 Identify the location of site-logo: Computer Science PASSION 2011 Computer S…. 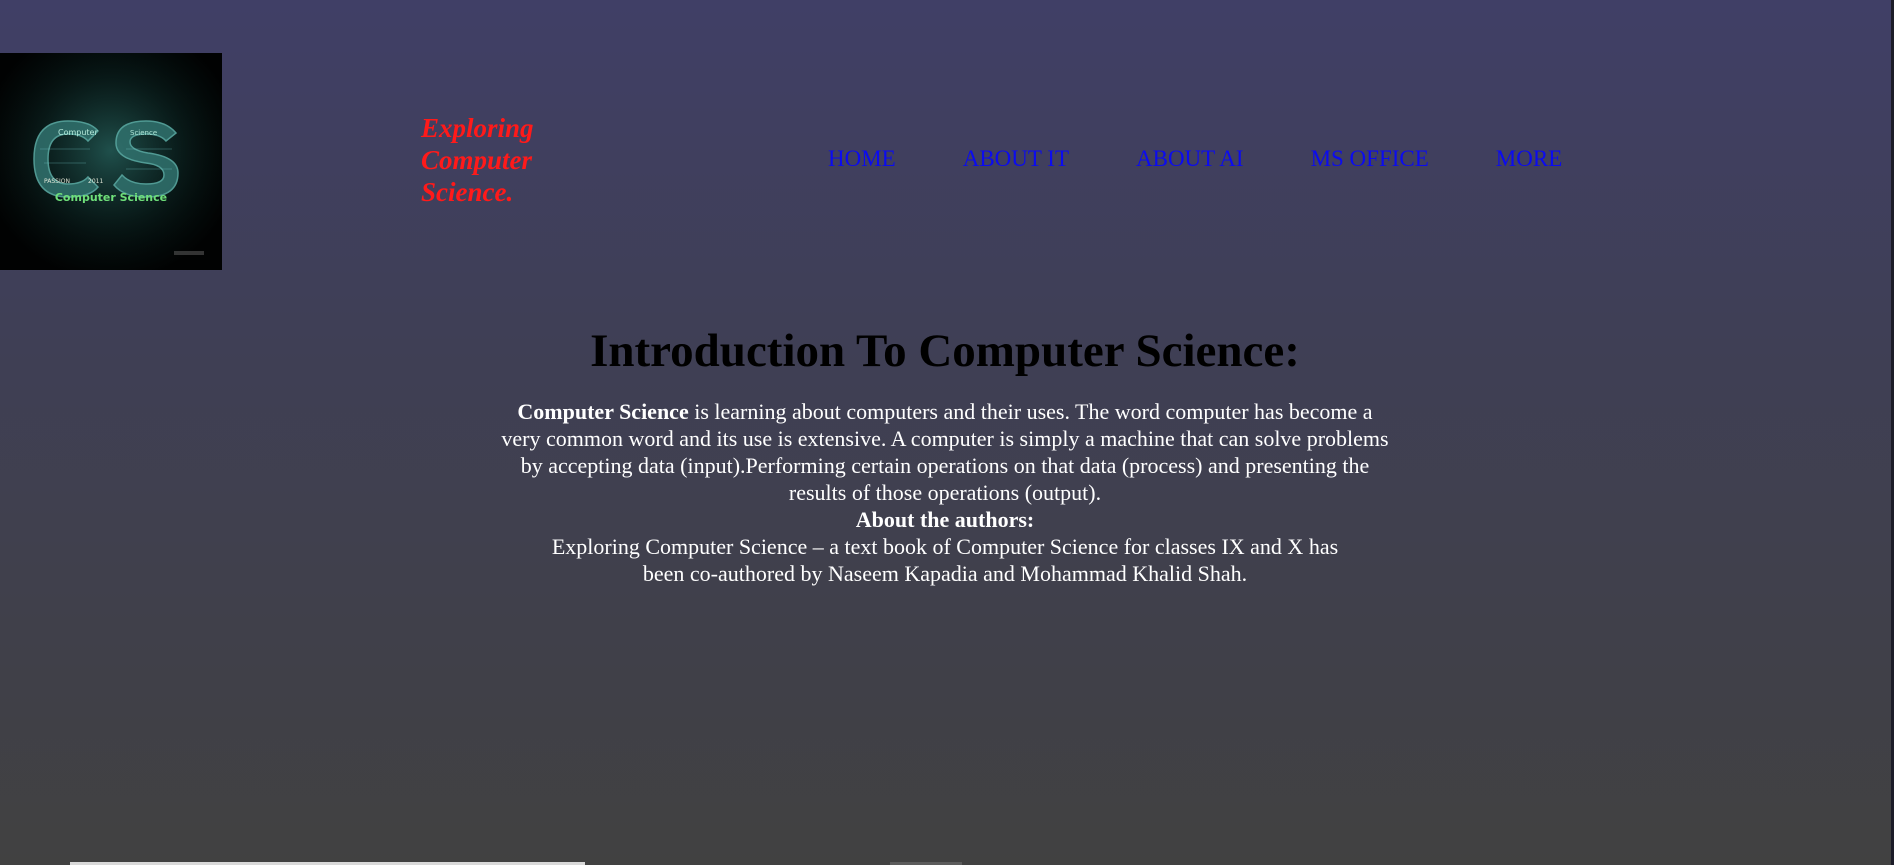
(111, 161).